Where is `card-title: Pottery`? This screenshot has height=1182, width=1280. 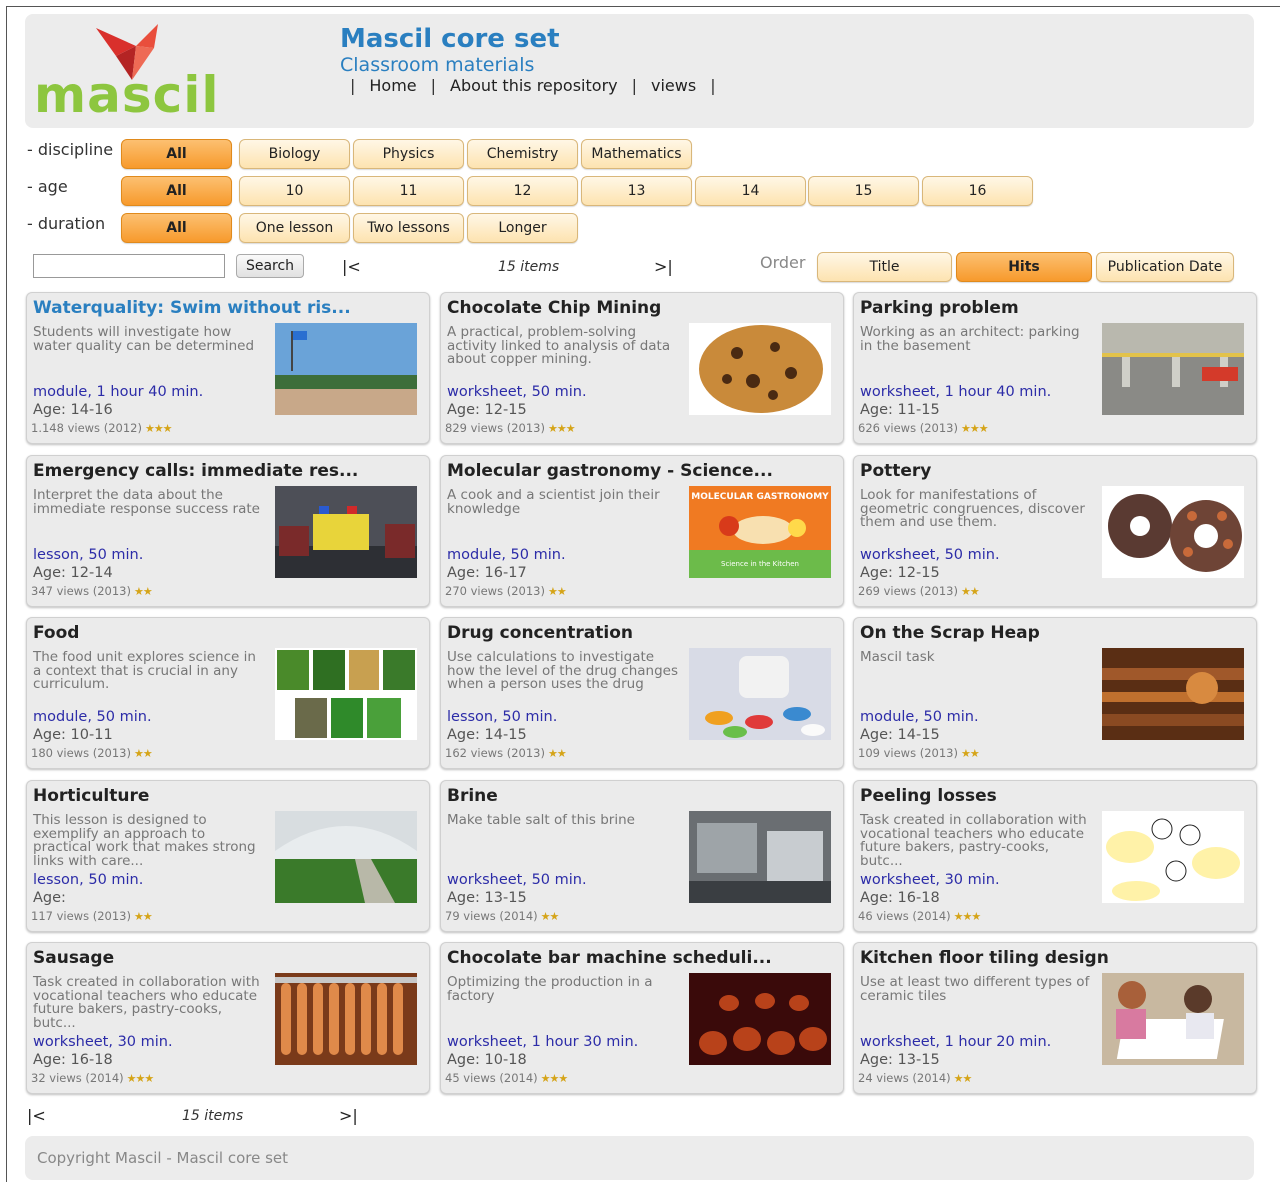 card-title: Pottery is located at coordinates (1056, 471).